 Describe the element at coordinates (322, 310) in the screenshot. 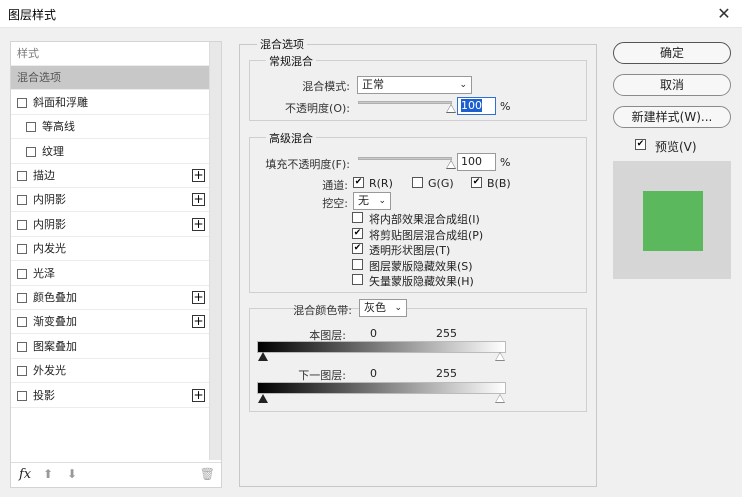

I see `blend-if-label: 混合颜色带:` at that location.